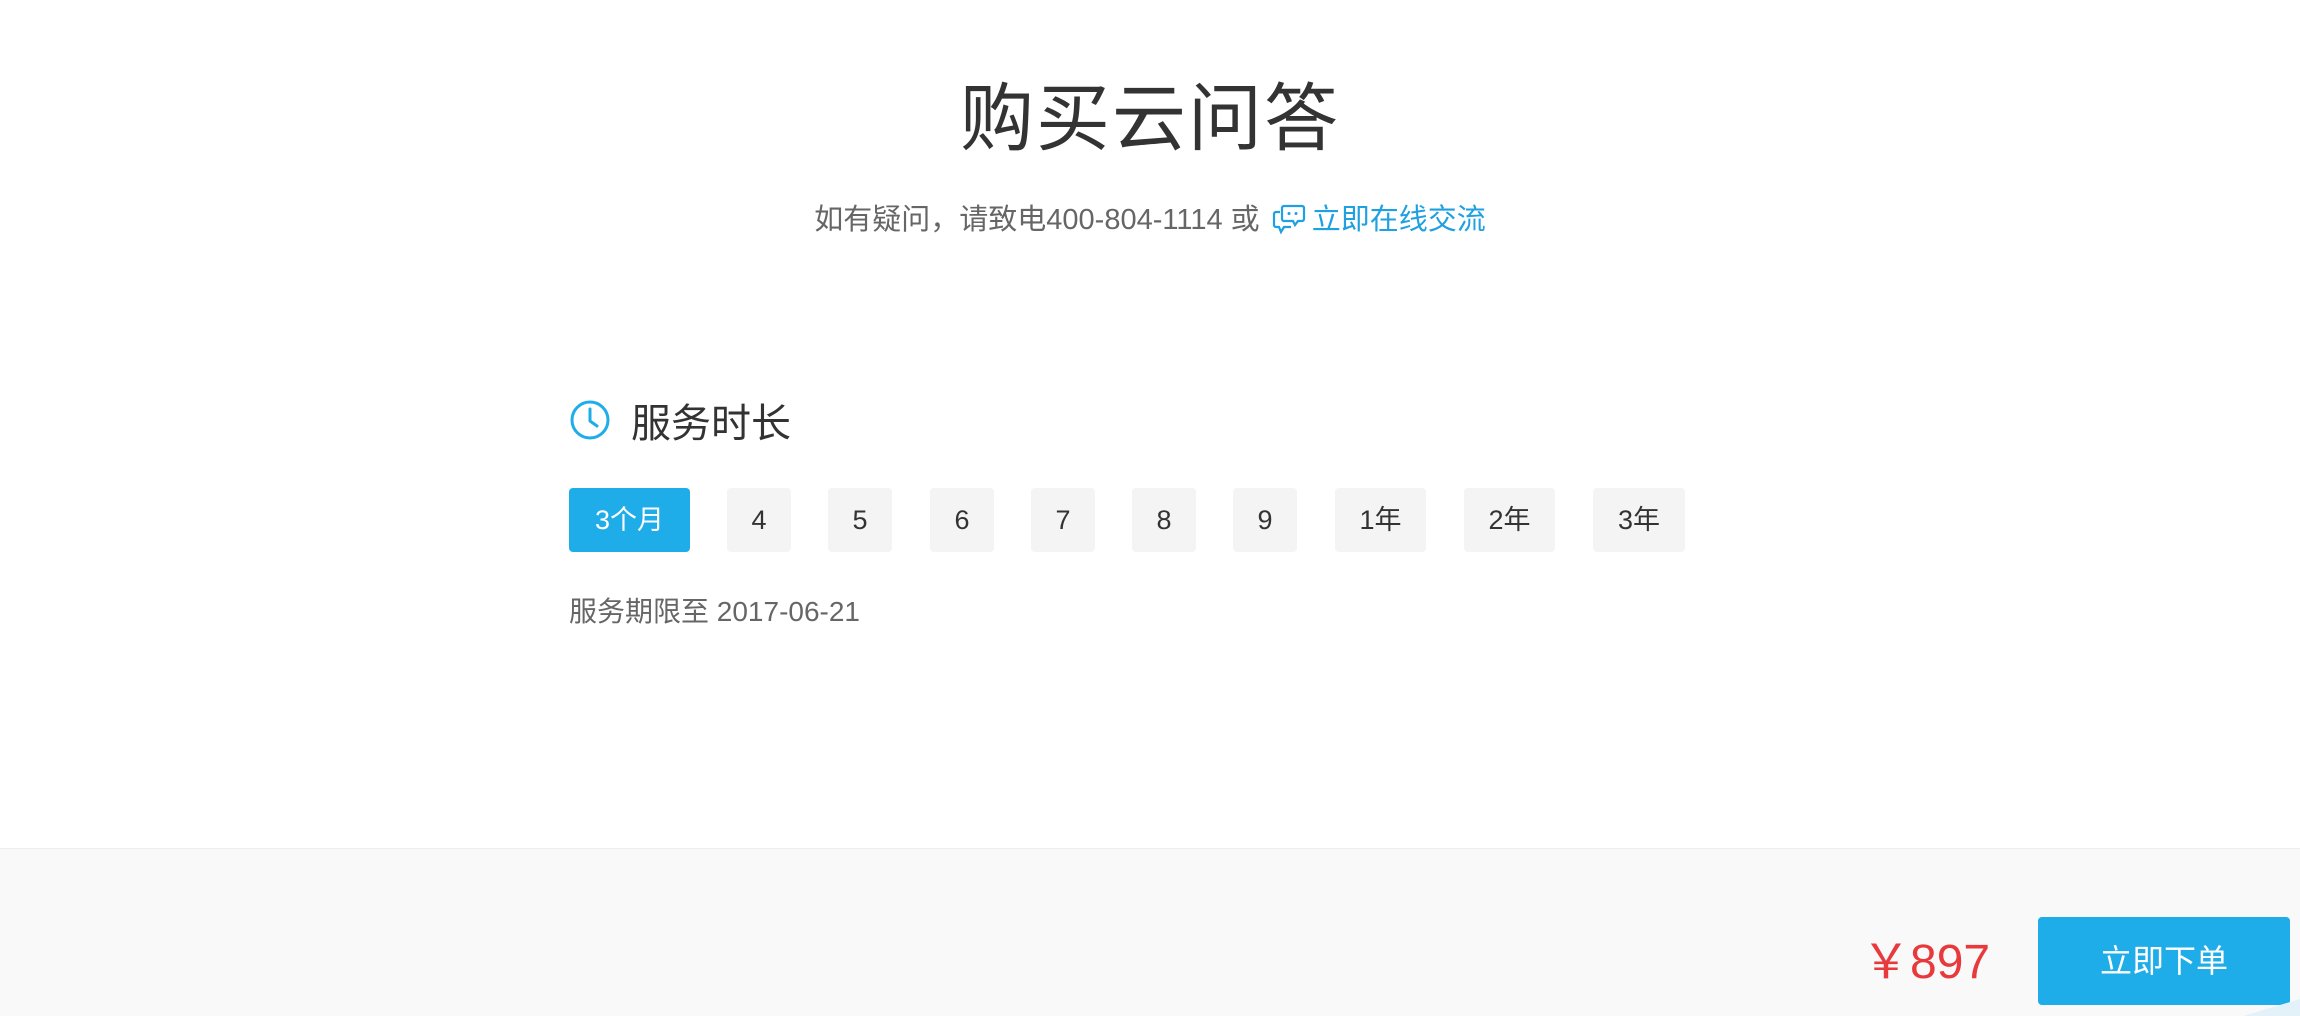 The image size is (2300, 1016). What do you see at coordinates (1265, 520) in the screenshot?
I see `duration-option-9: 9` at bounding box center [1265, 520].